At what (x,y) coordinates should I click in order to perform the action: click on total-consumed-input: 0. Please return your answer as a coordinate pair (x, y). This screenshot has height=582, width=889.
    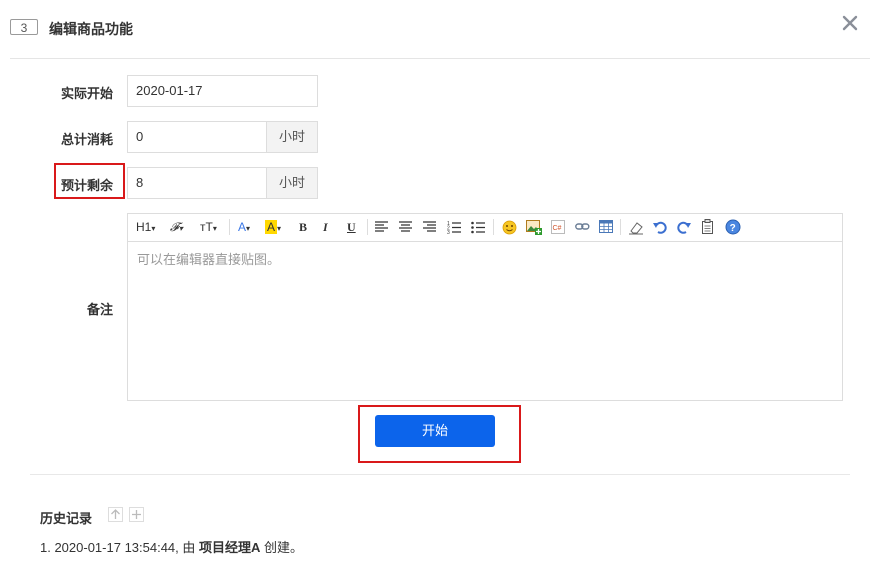
    Looking at the image, I should click on (197, 137).